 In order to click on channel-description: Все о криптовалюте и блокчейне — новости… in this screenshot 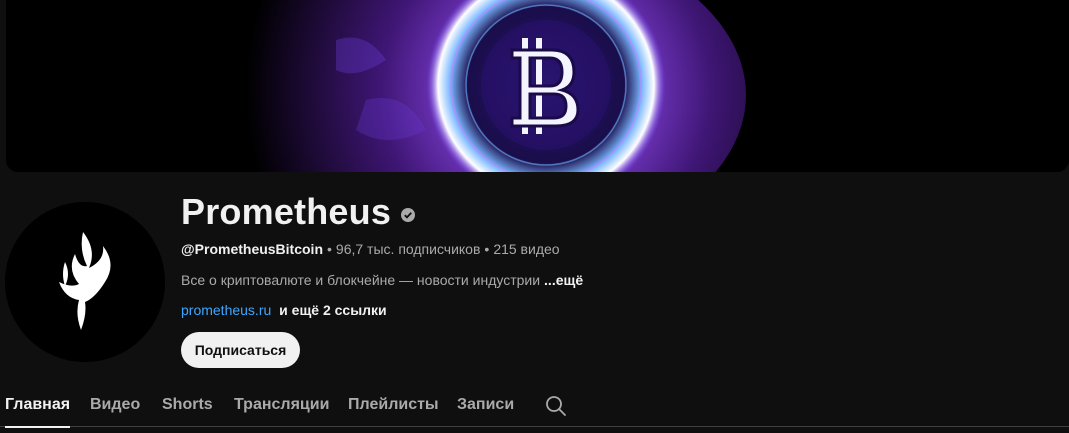, I will do `click(382, 280)`.